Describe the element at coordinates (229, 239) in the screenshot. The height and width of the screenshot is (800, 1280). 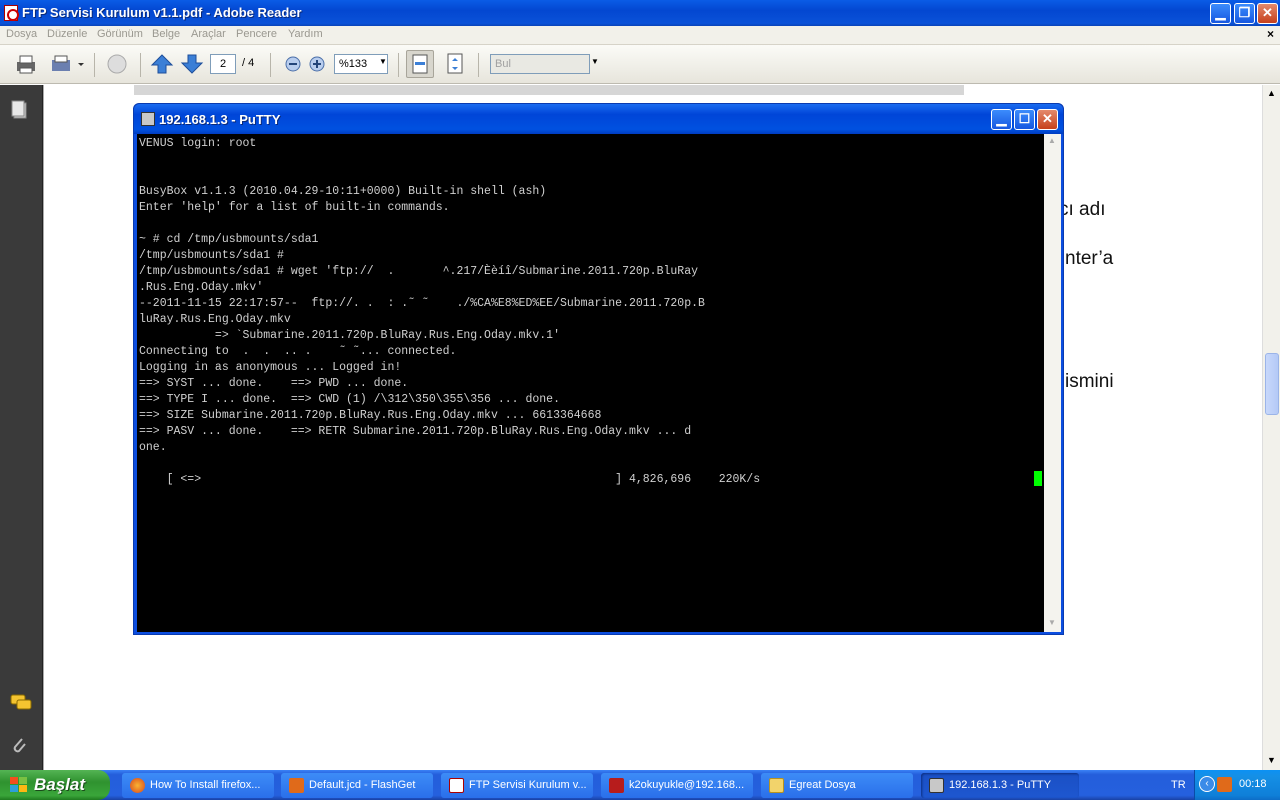
I see `terminal-line: ~ # cd /tmp/usbmounts/sda1` at that location.